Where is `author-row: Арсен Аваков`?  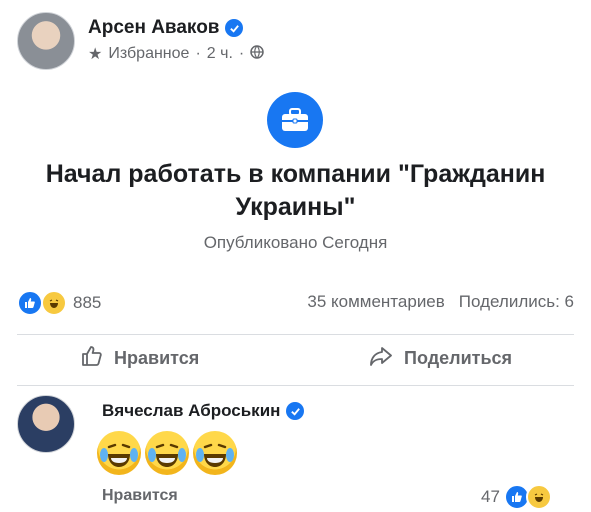 author-row: Арсен Аваков is located at coordinates (166, 28).